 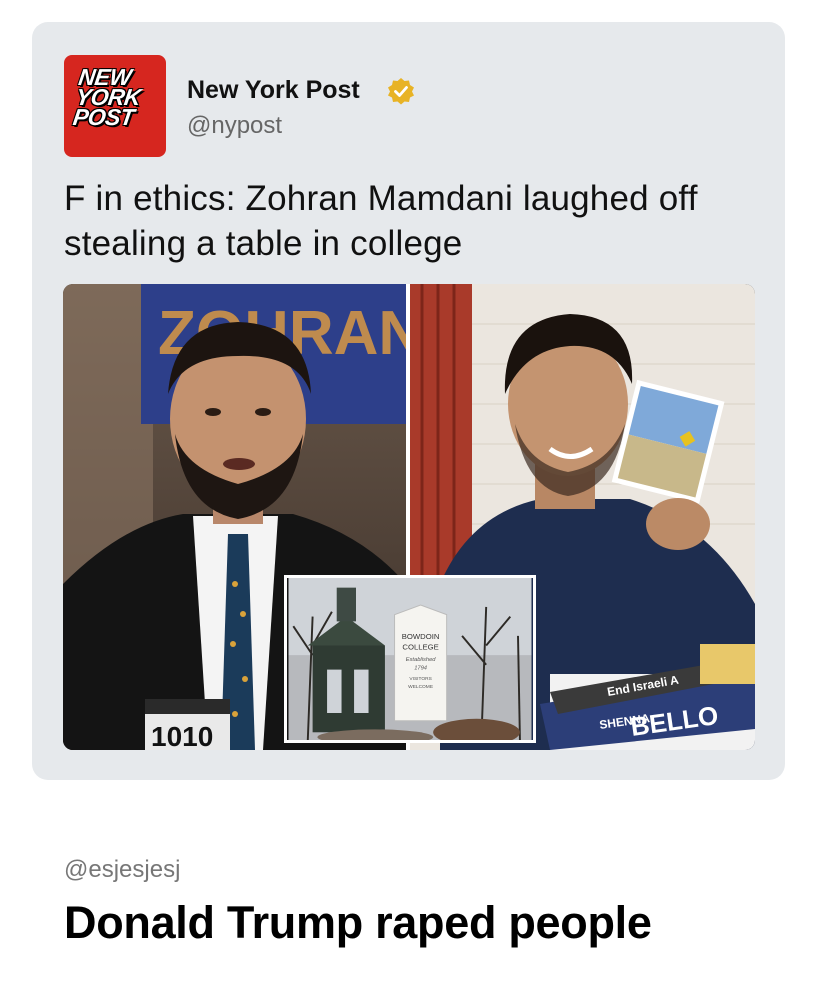 What do you see at coordinates (358, 922) in the screenshot?
I see `reply-text: Donald Trump raped people` at bounding box center [358, 922].